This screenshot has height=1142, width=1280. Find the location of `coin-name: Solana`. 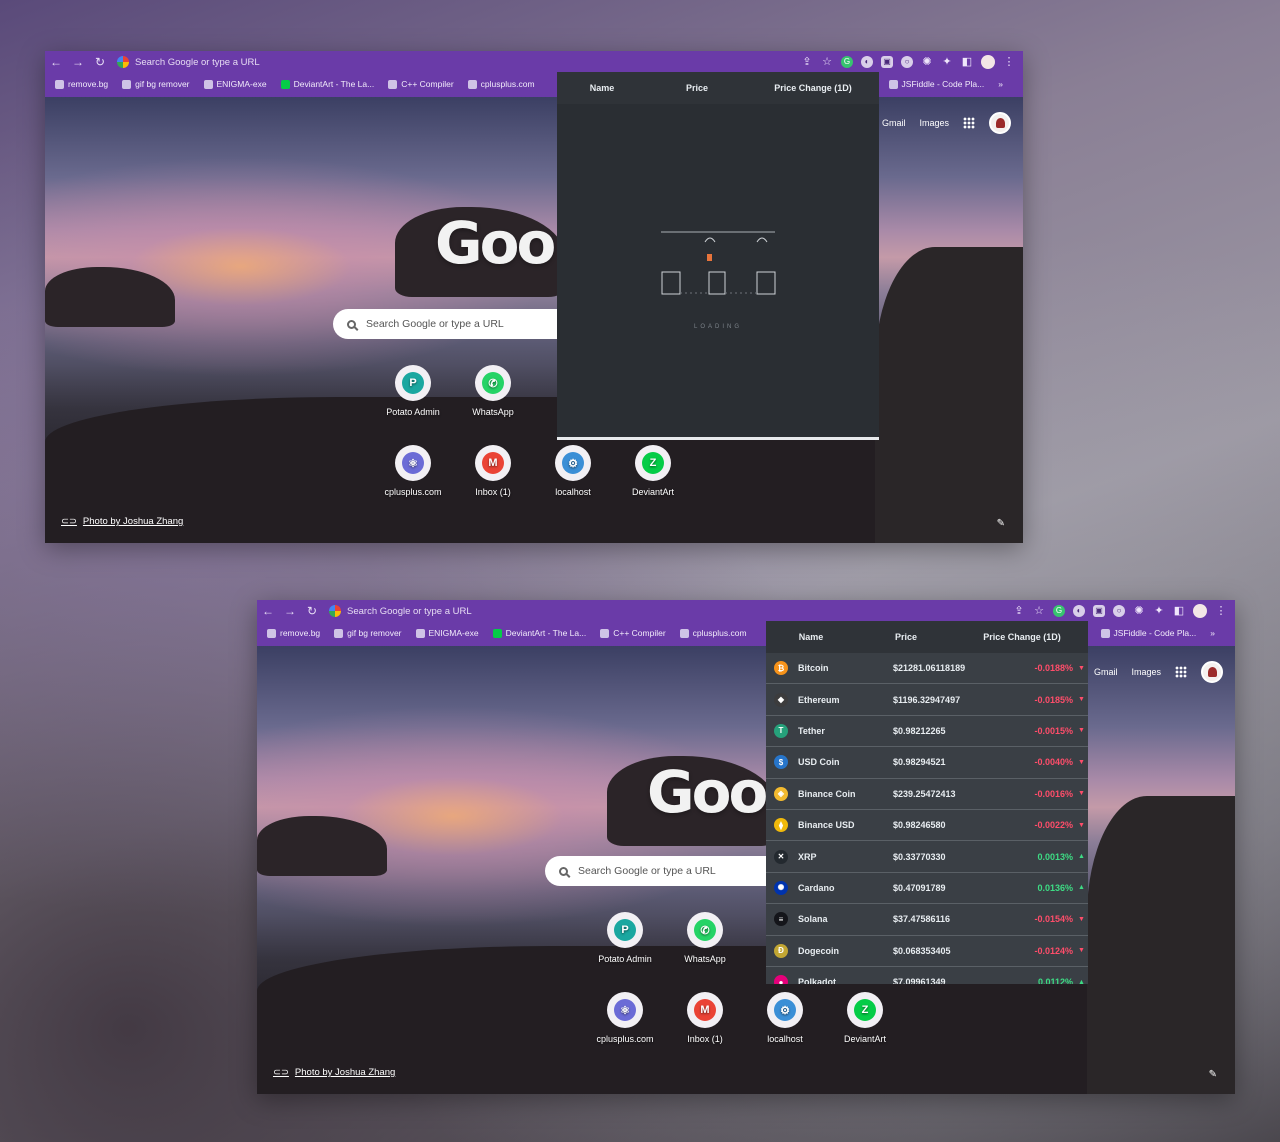

coin-name: Solana is located at coordinates (813, 919).